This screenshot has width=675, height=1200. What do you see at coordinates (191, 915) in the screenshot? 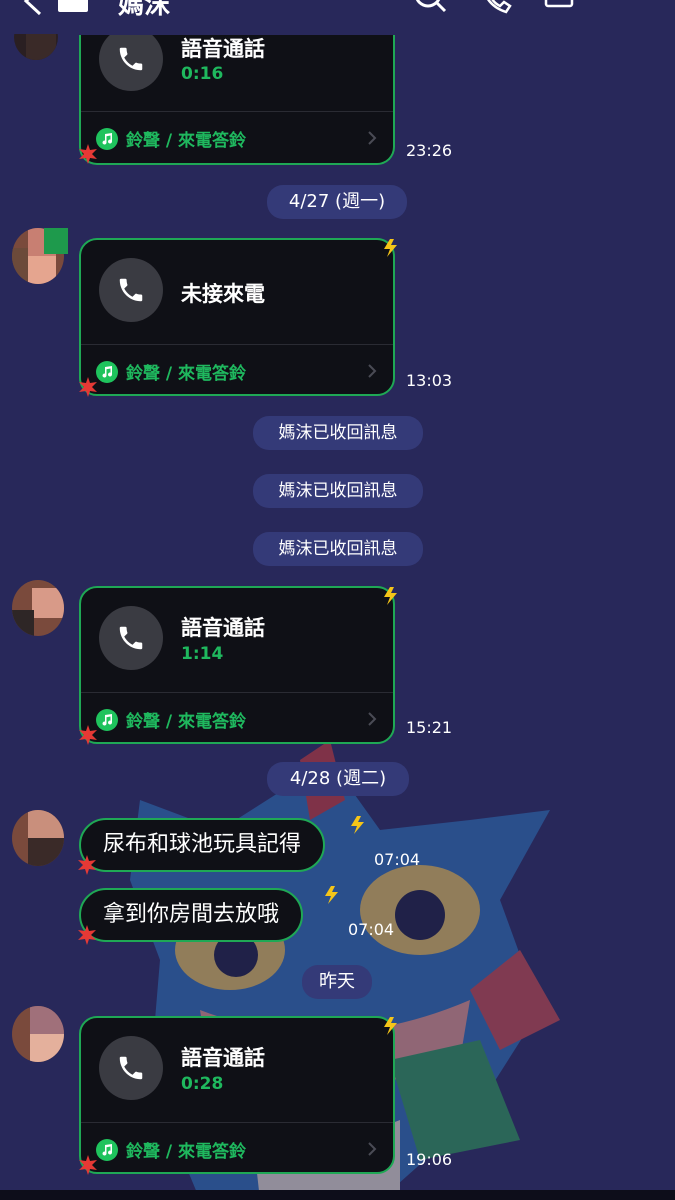
I see `text-message: 拿到你房間去放哦` at bounding box center [191, 915].